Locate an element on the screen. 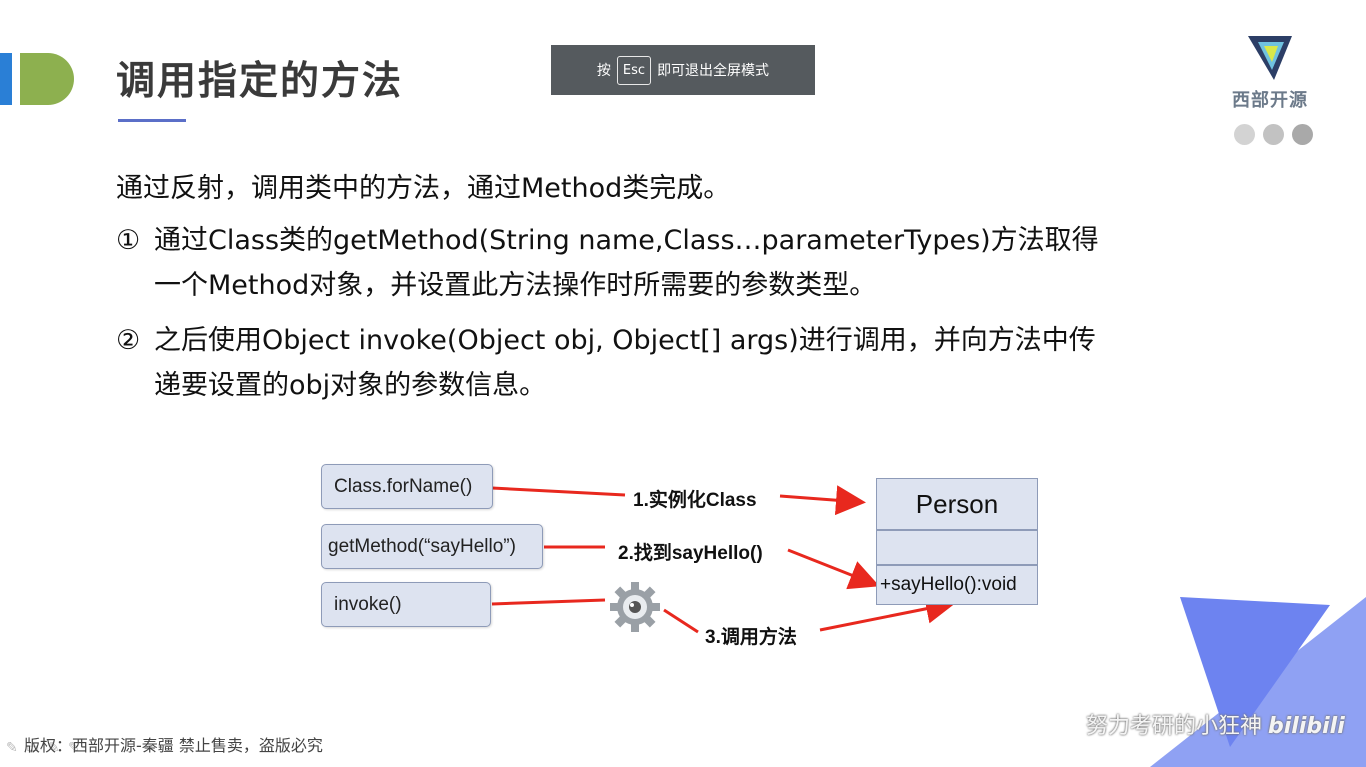 The width and height of the screenshot is (1366, 767). fullscreen-toast: 按 Esc 即可退出全屏模式 is located at coordinates (683, 70).